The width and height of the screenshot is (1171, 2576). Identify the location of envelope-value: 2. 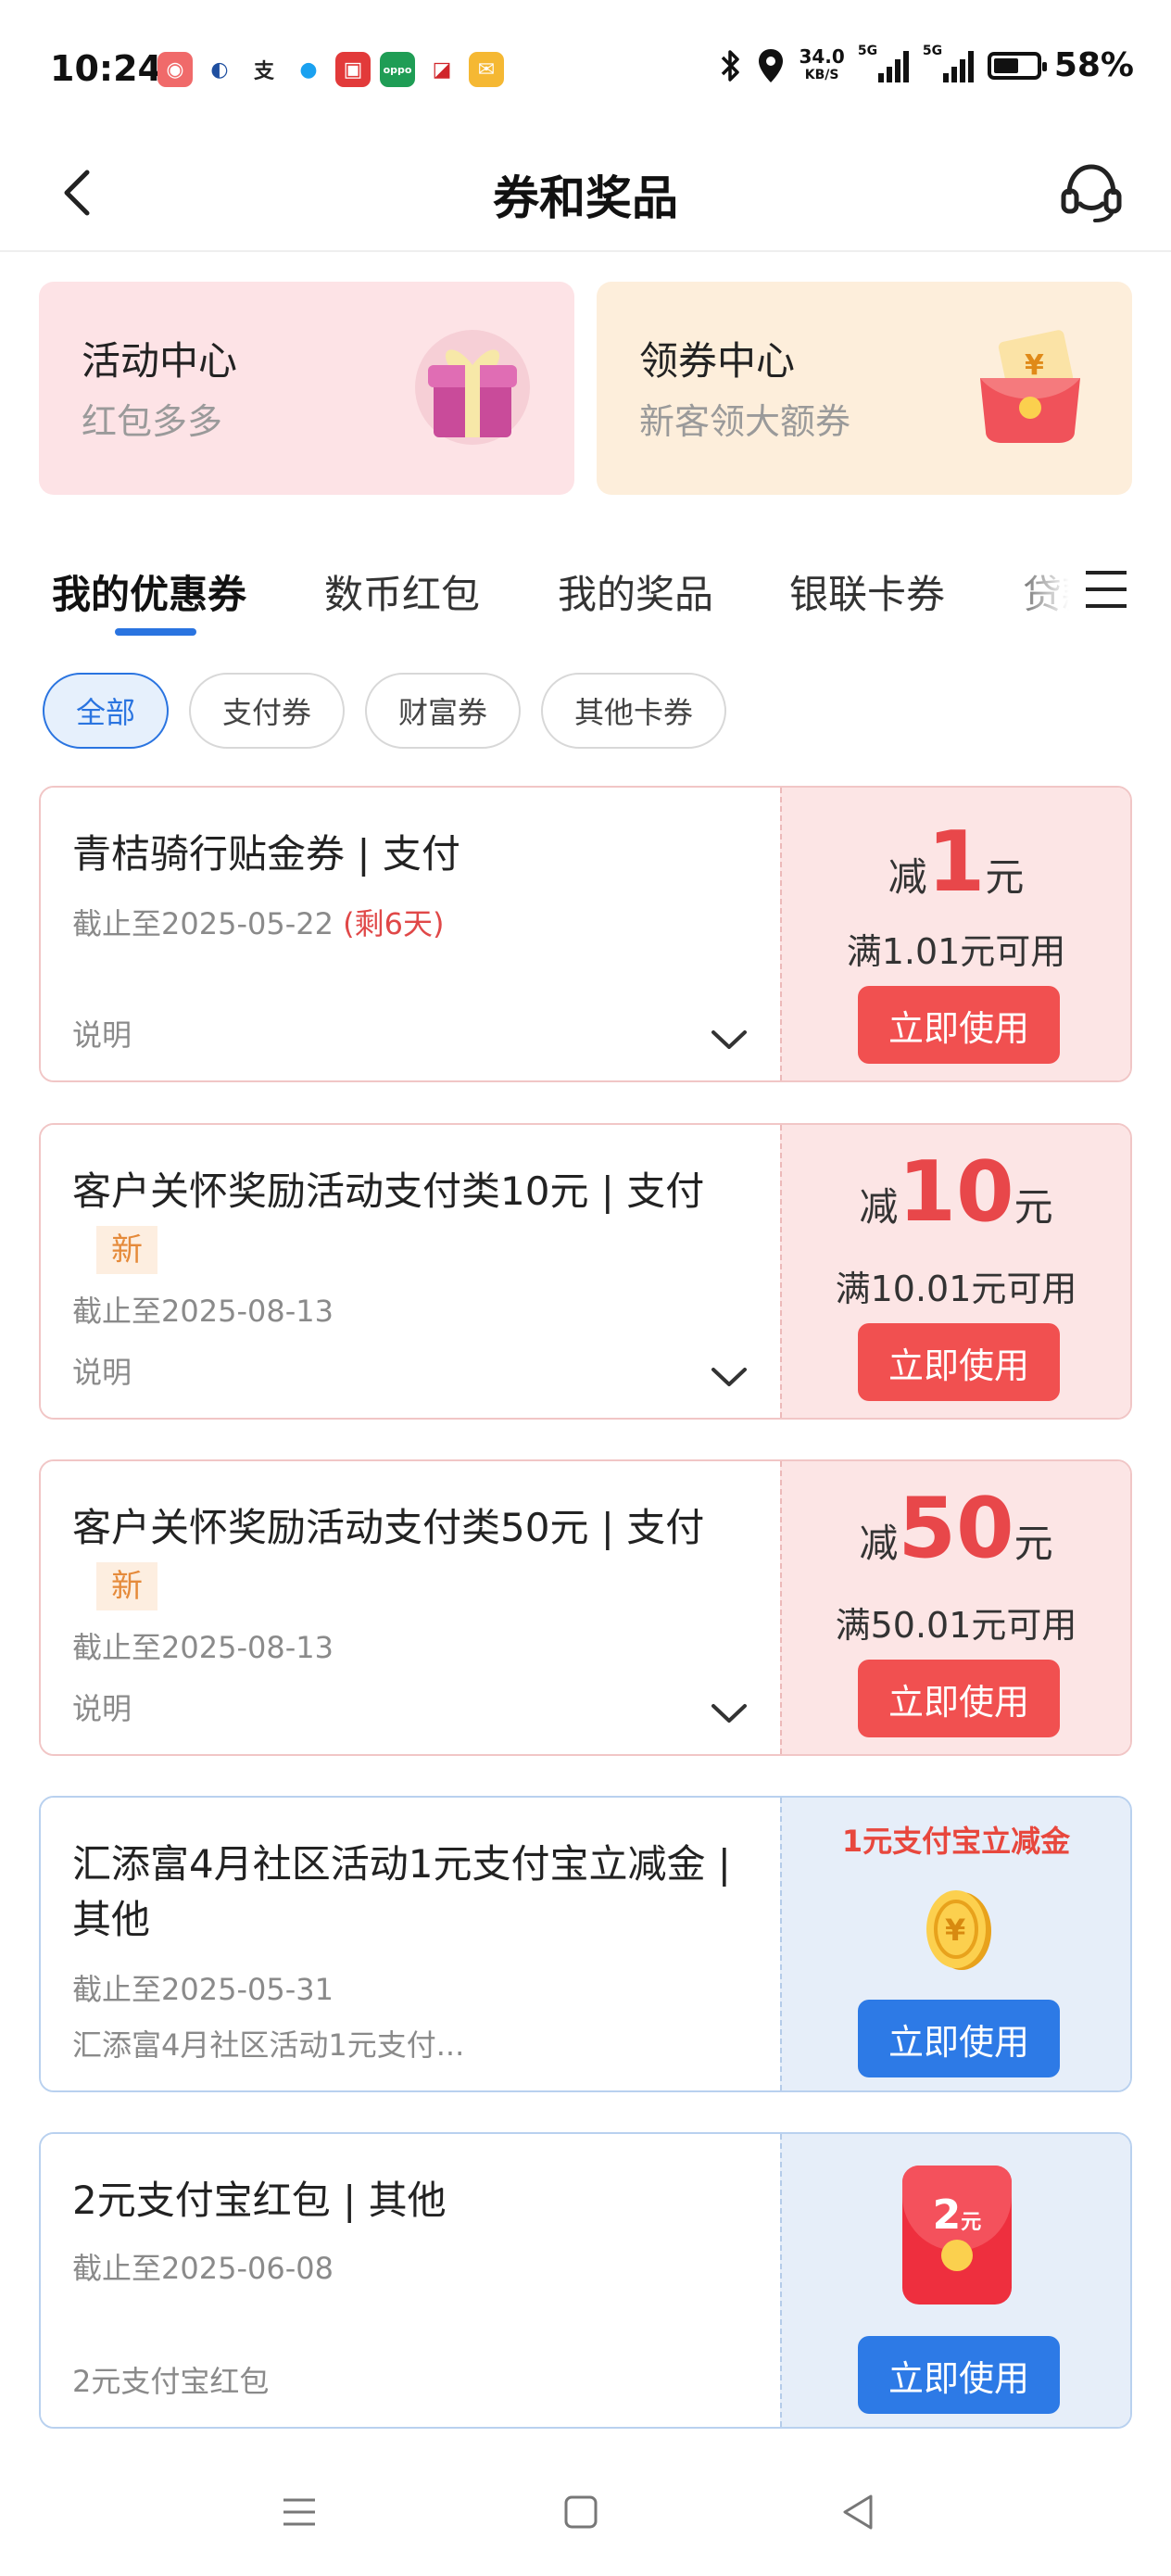
(947, 2215).